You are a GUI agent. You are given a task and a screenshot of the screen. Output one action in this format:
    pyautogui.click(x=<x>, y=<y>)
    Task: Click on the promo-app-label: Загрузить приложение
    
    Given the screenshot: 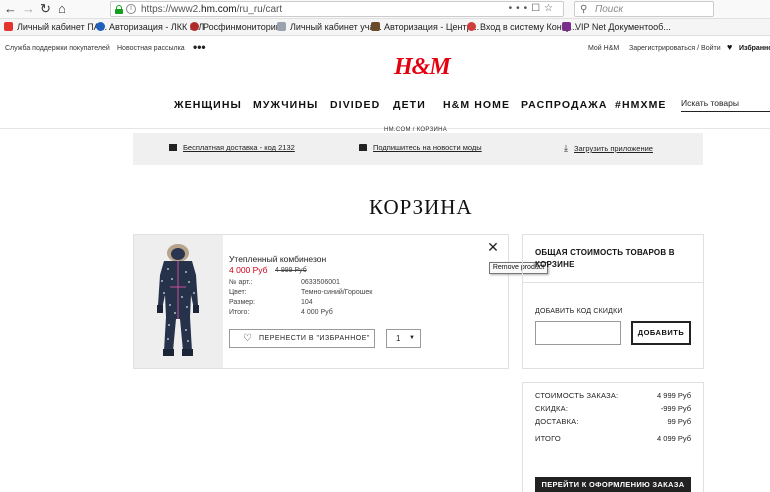 What is the action you would take?
    pyautogui.click(x=613, y=148)
    